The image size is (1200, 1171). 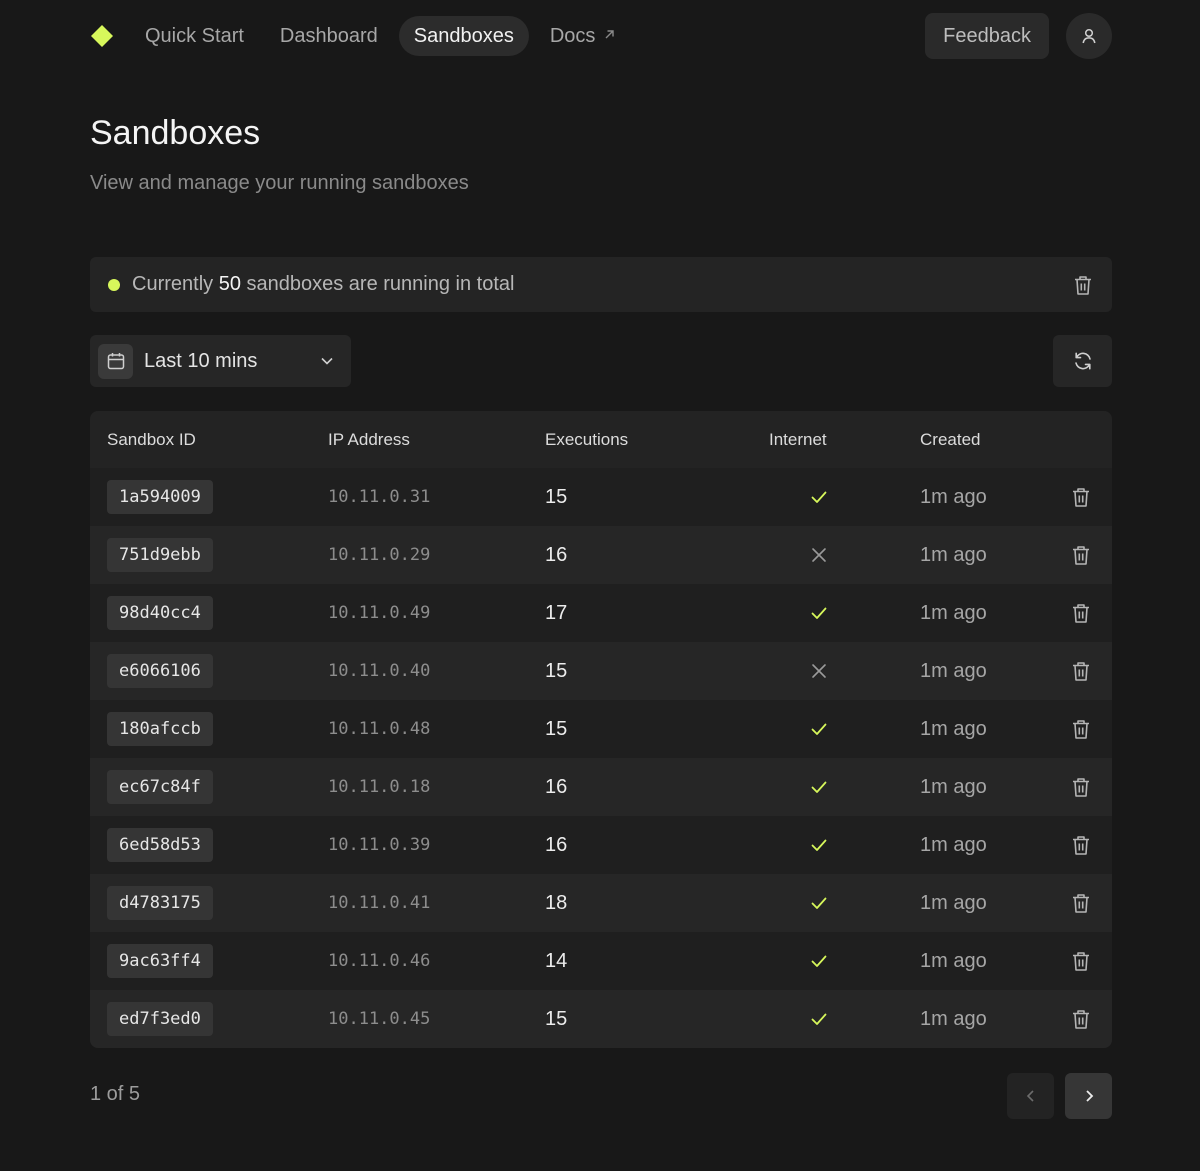 I want to click on sandbox-id-badge: ed7f3ed0, so click(x=160, y=1019).